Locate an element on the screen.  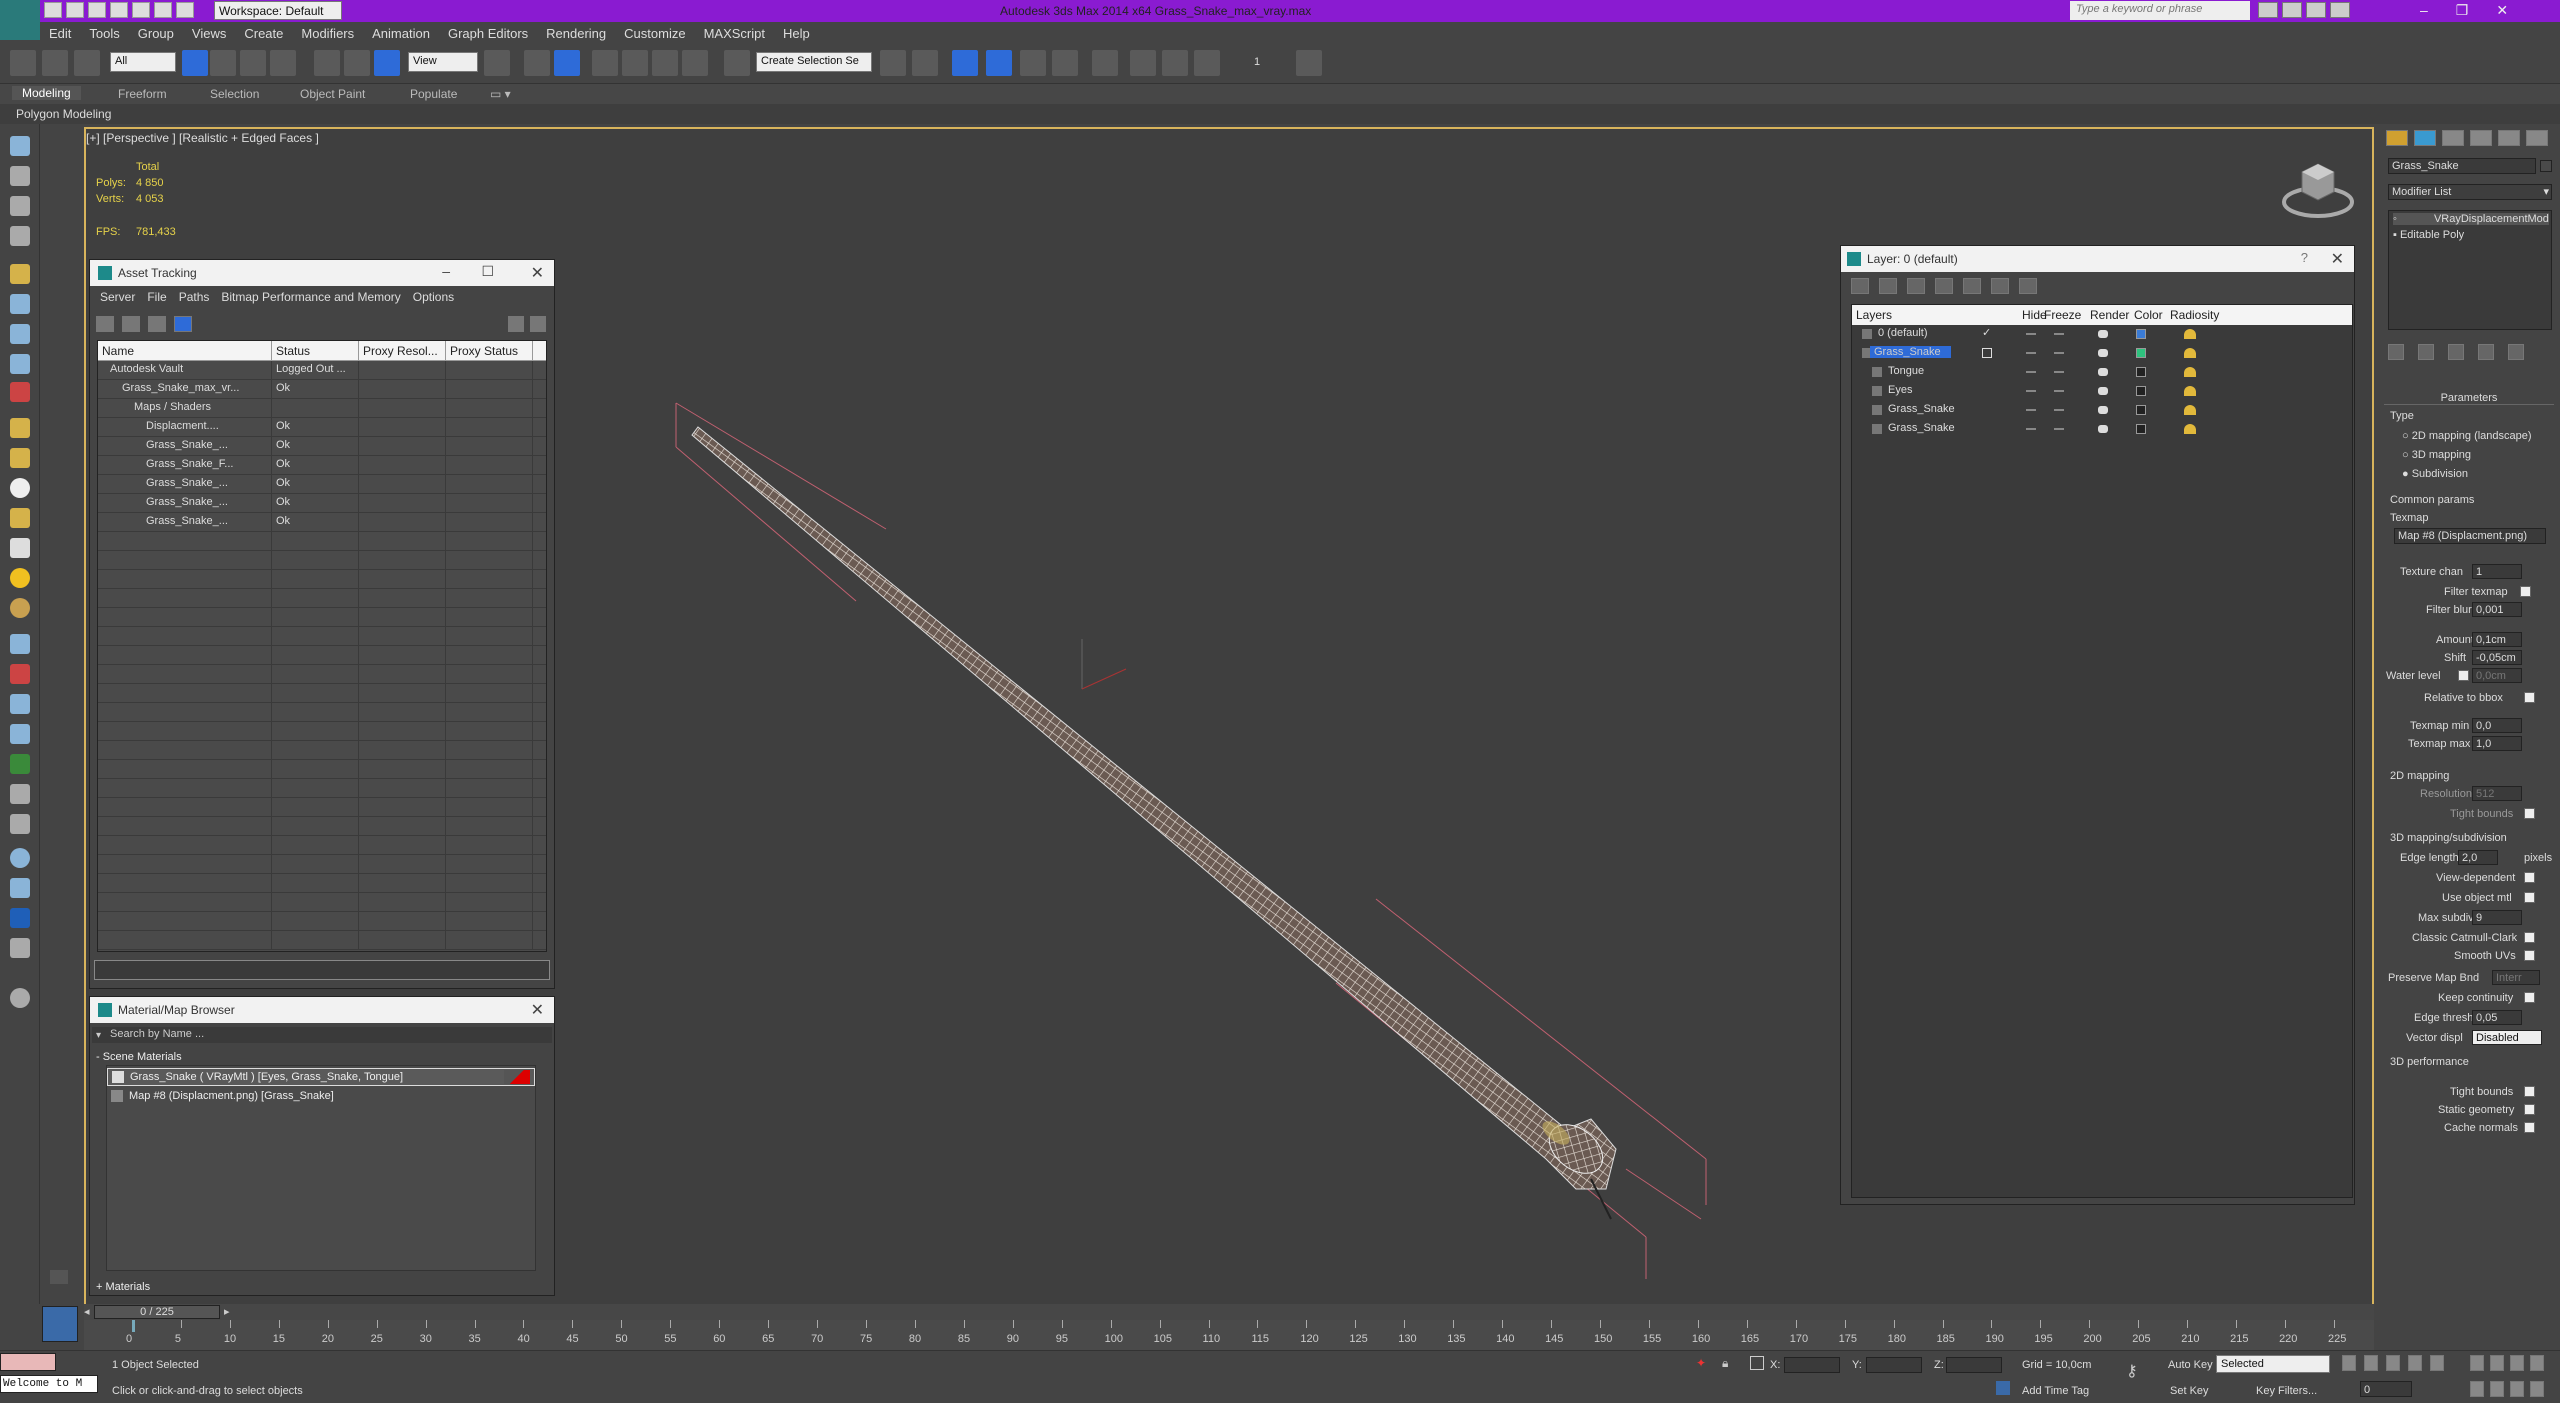
tab-selection: Selection is located at coordinates (234, 94).